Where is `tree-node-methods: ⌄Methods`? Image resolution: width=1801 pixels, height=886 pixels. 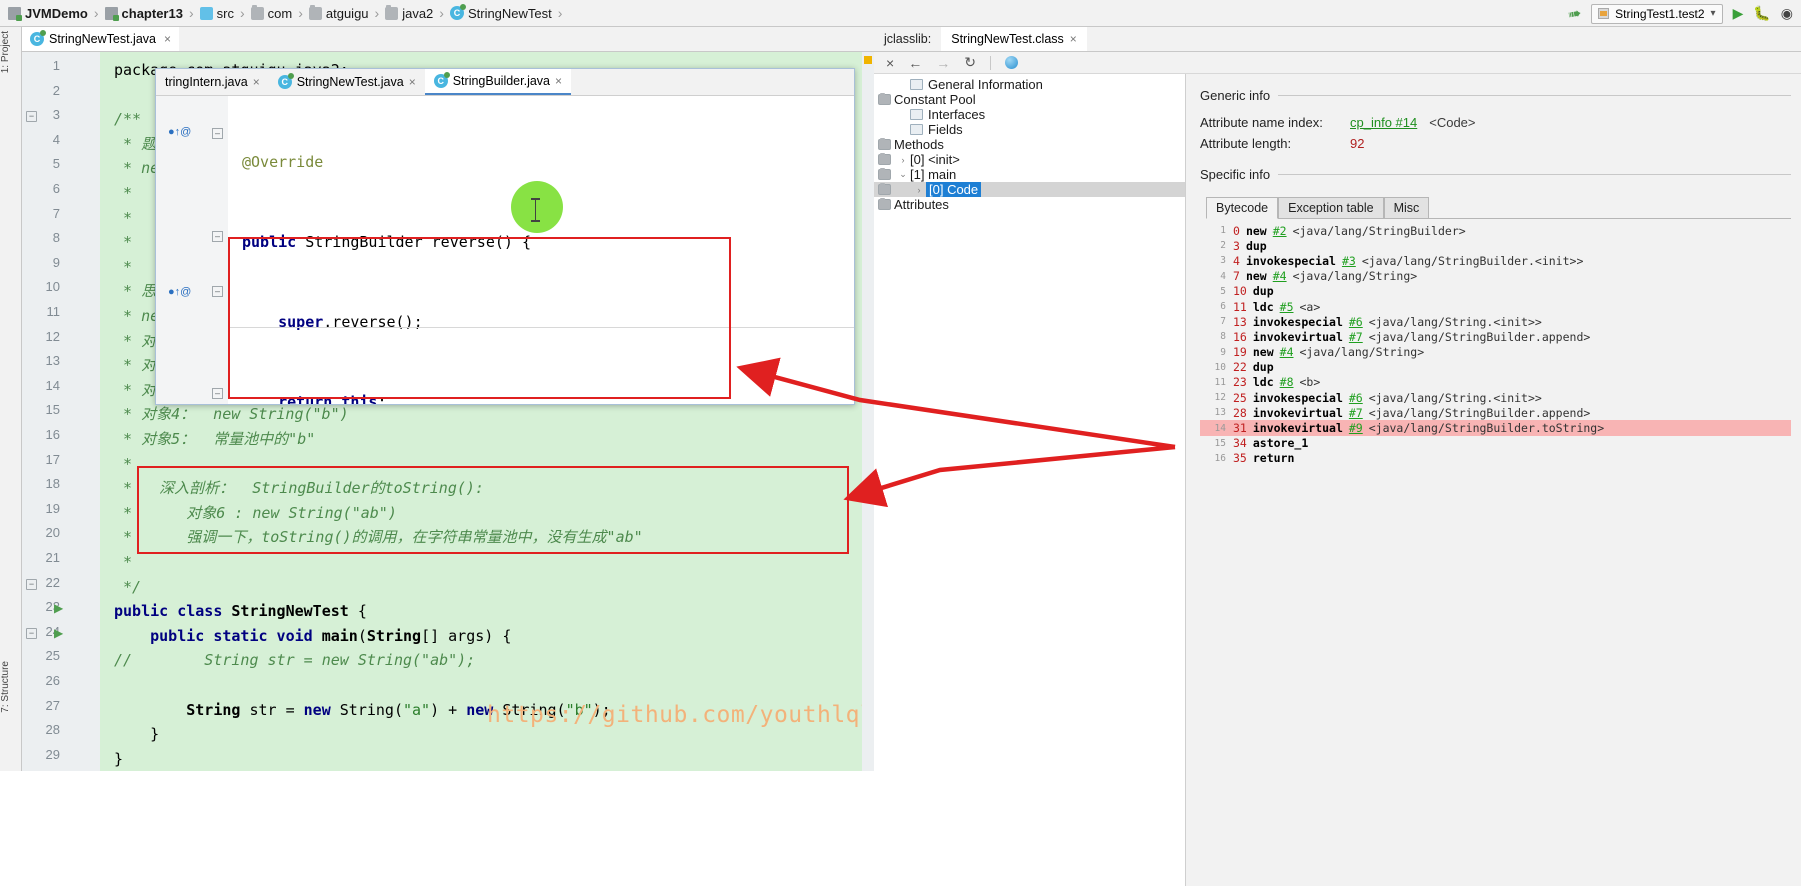 tree-node-methods: ⌄Methods is located at coordinates (1029, 144).